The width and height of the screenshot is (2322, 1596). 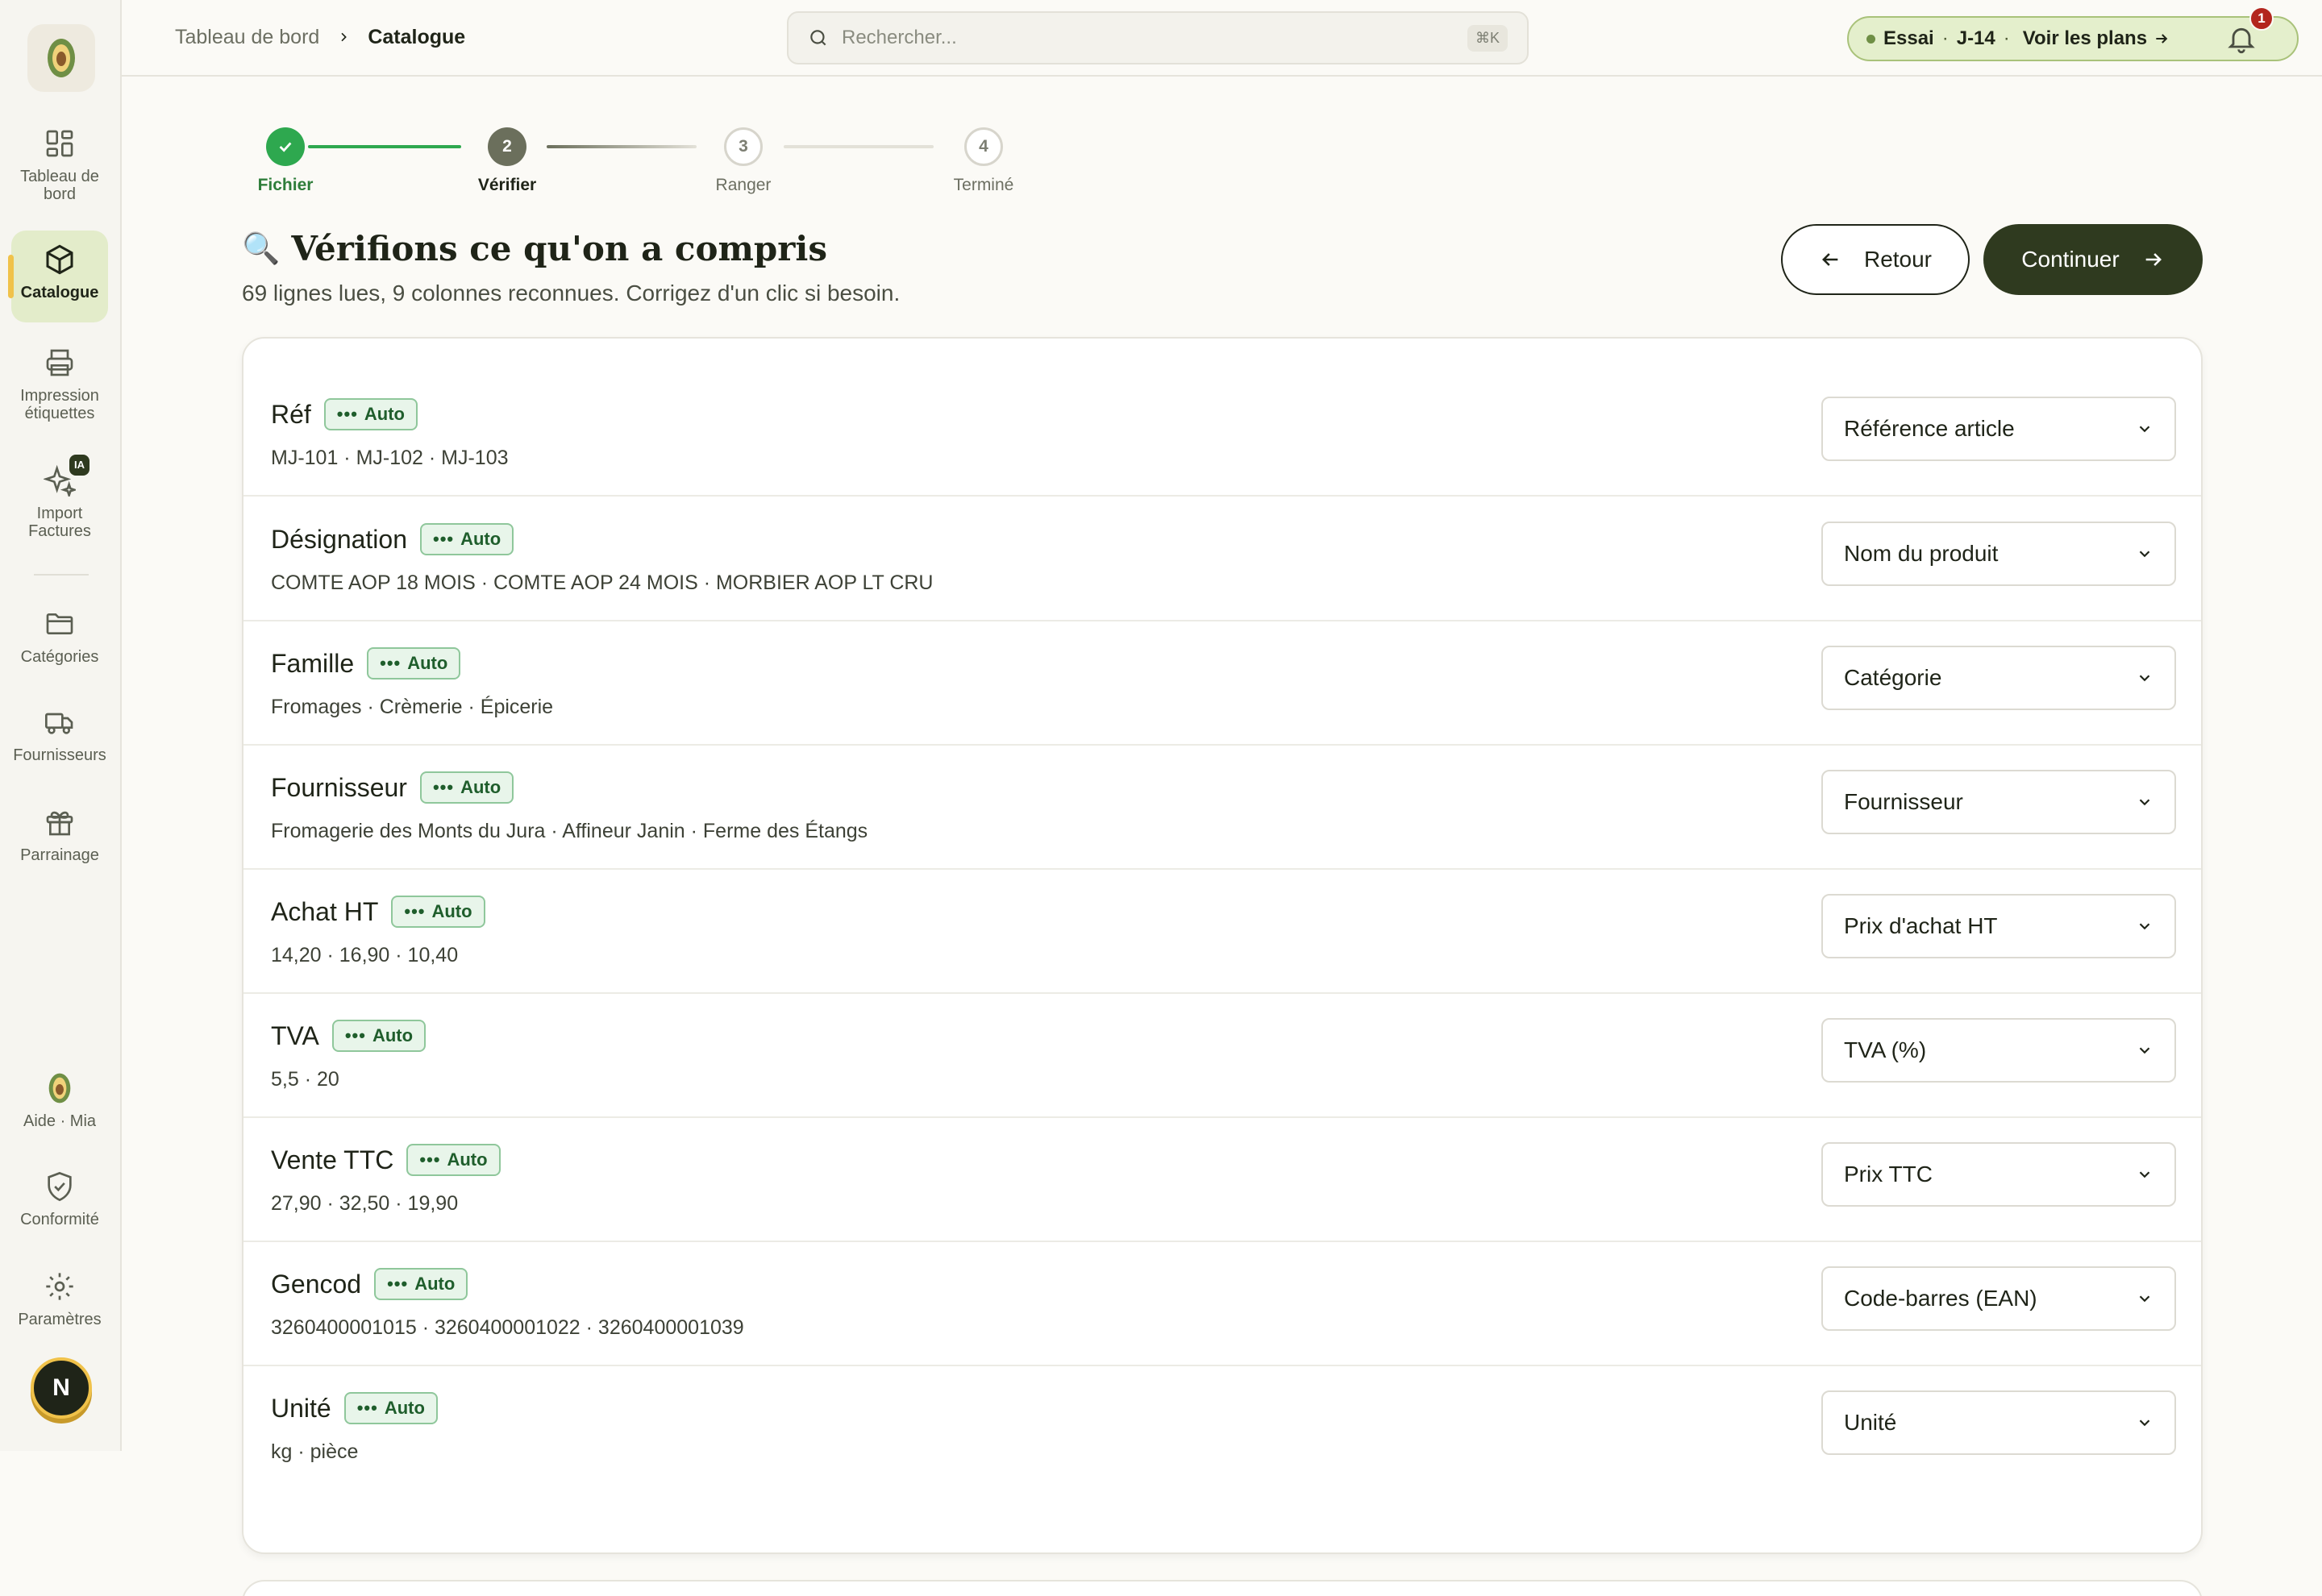 I want to click on source-column-name: Réf, so click(x=291, y=414).